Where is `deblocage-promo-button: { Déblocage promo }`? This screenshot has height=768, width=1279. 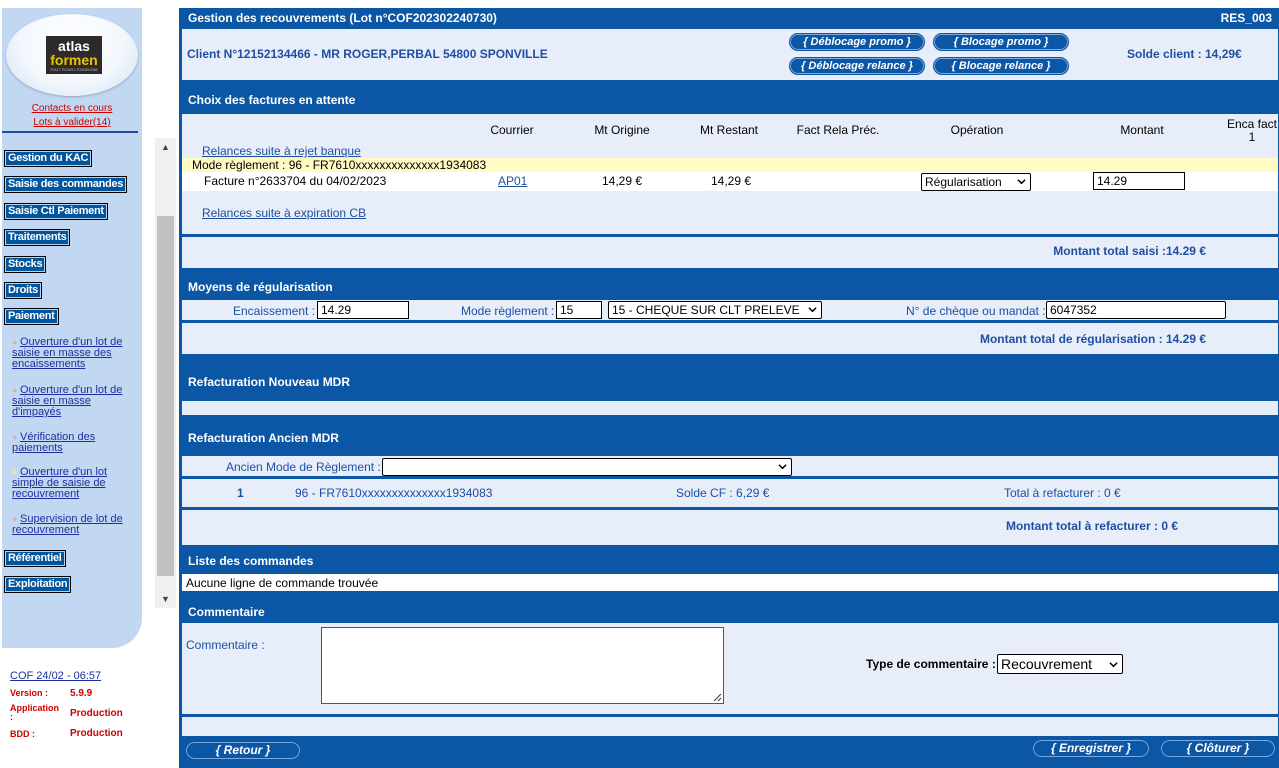
deblocage-promo-button: { Déblocage promo } is located at coordinates (857, 42).